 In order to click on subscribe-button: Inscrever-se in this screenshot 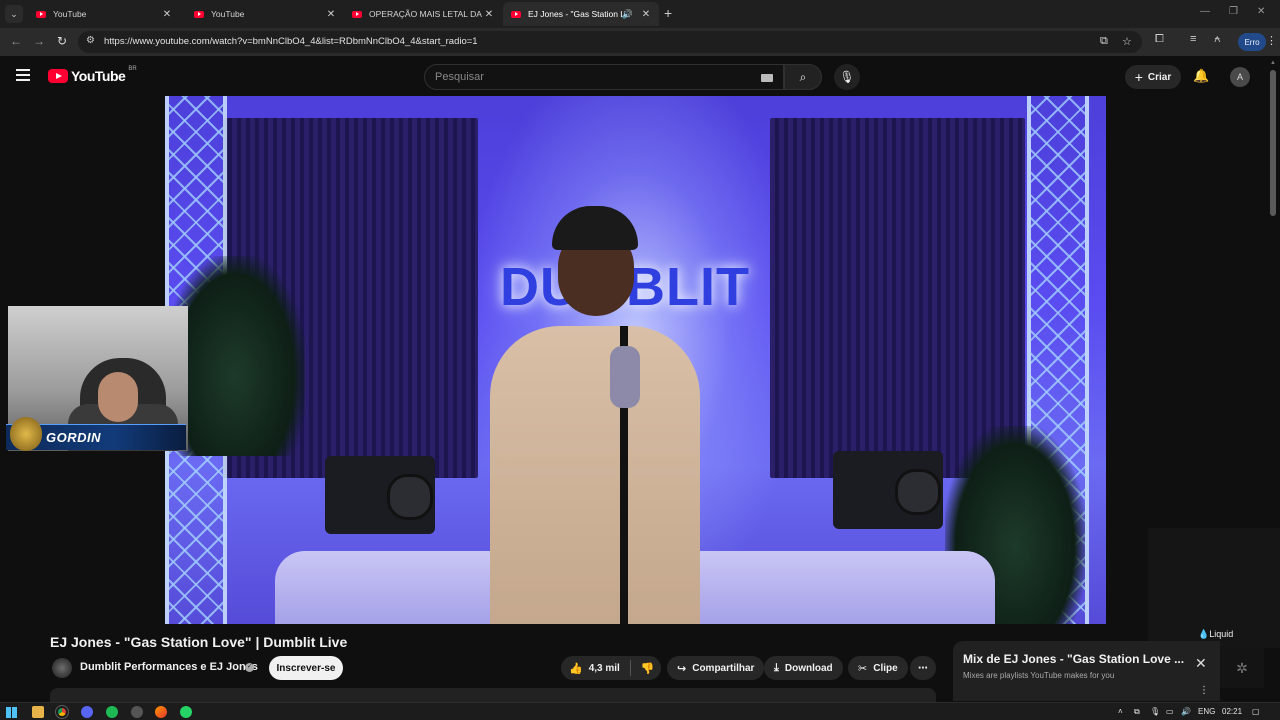, I will do `click(306, 668)`.